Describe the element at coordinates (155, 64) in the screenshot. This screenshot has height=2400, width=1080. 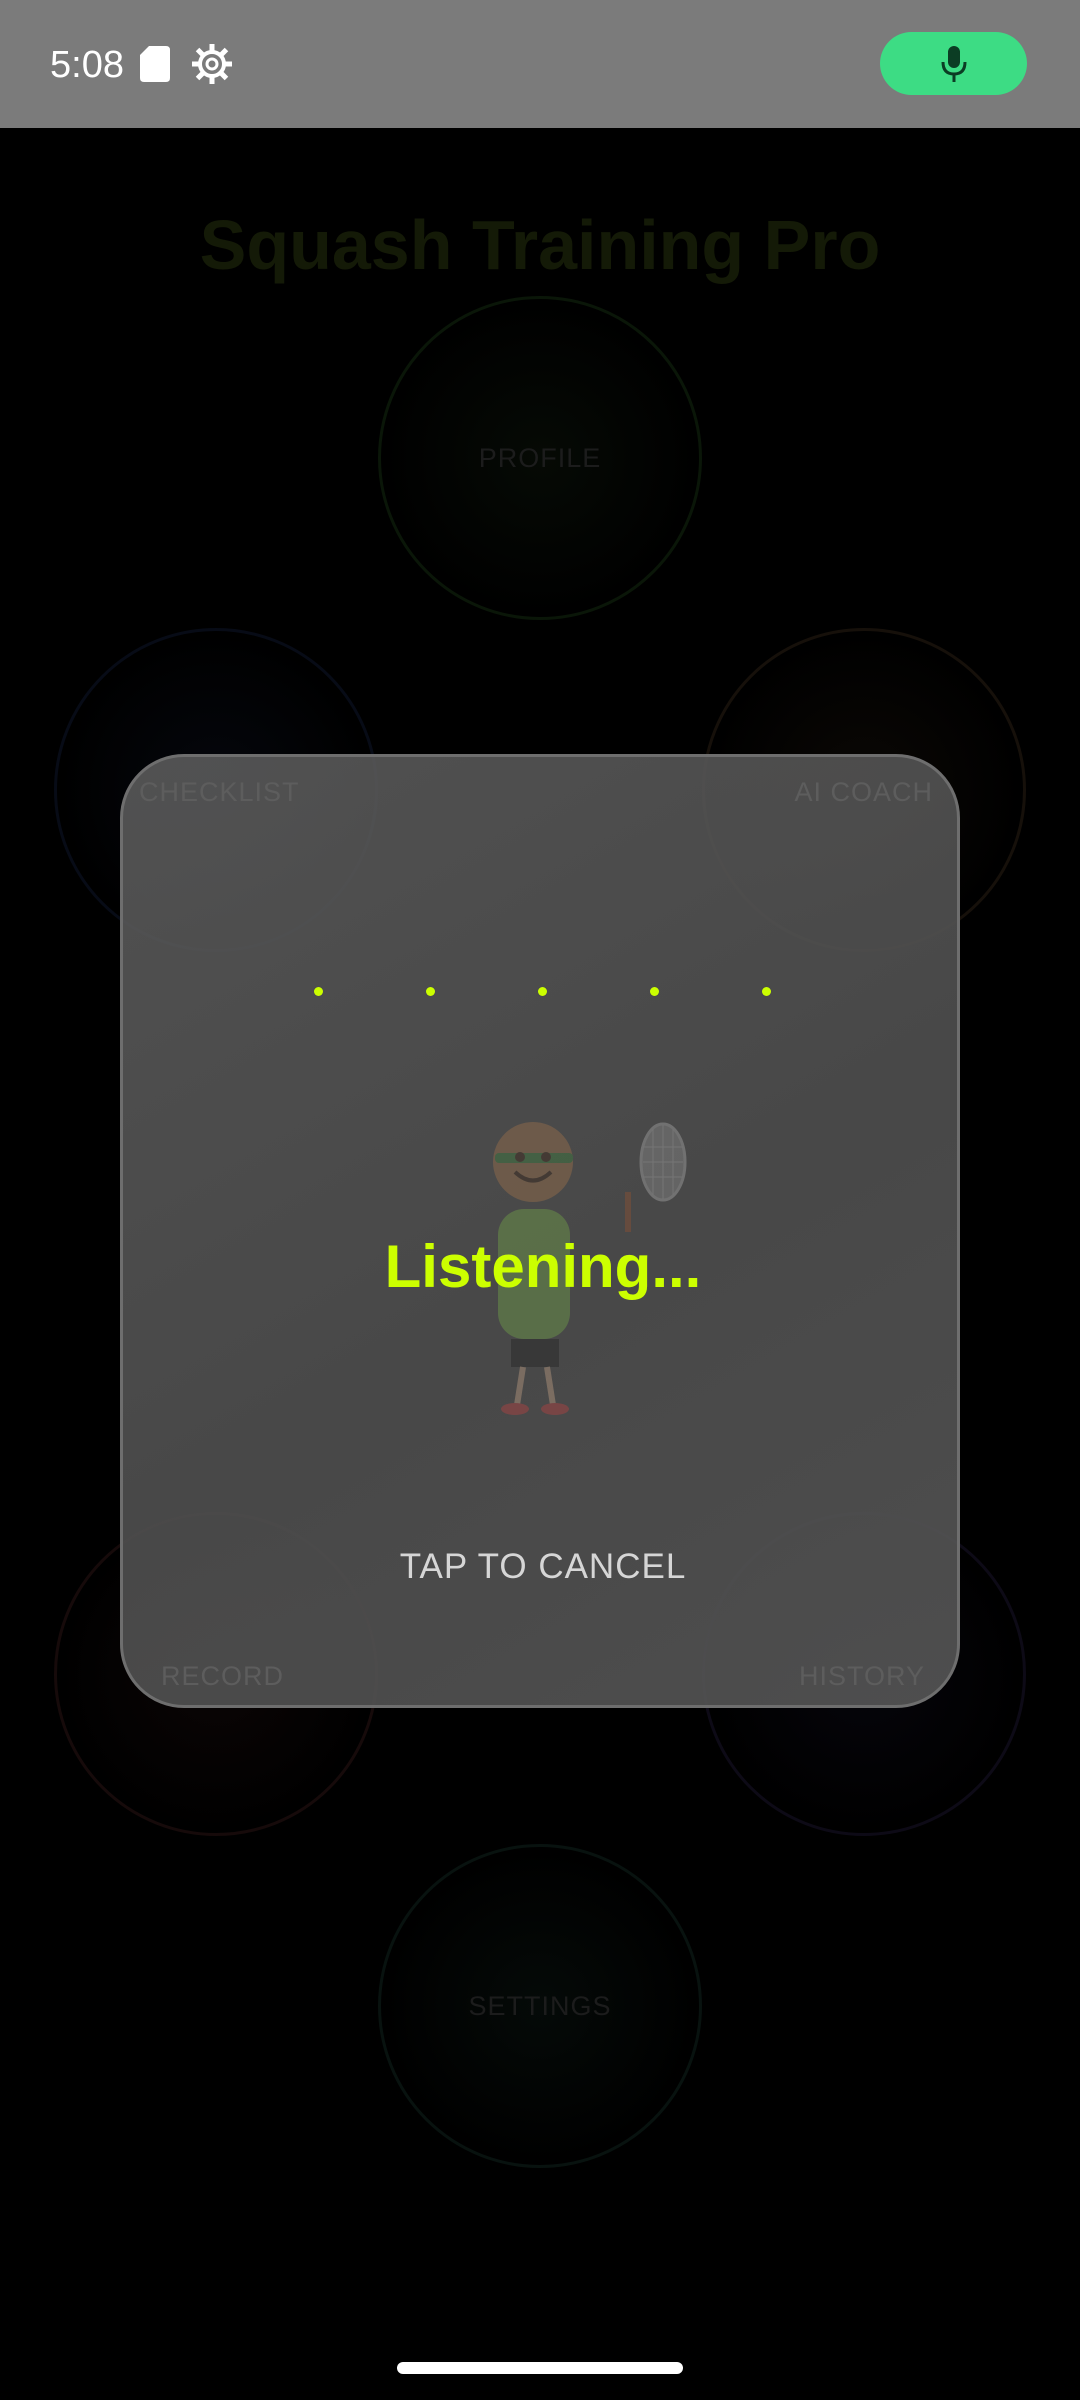
I see `sd-card-icon` at that location.